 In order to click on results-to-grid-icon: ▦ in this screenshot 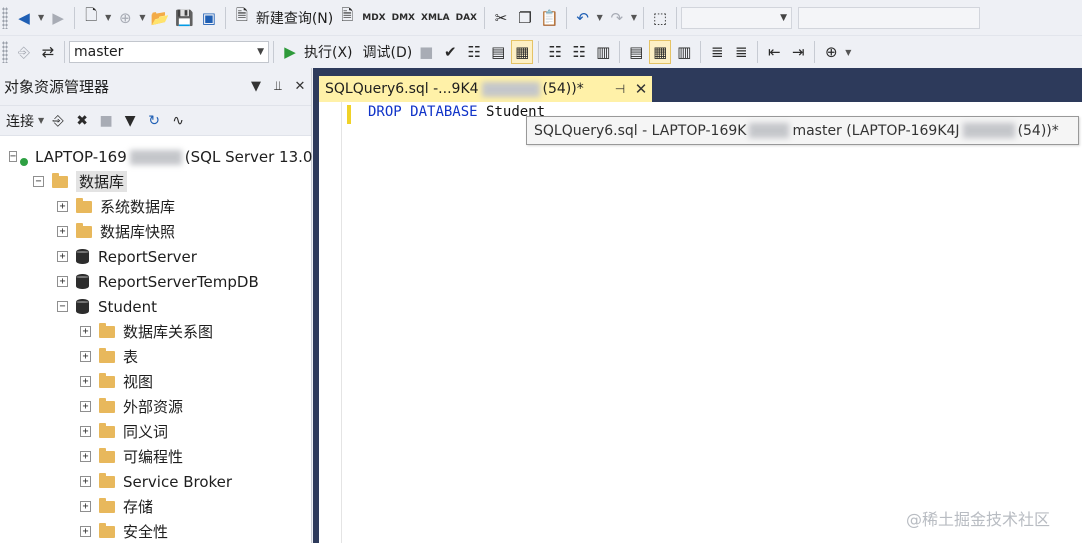, I will do `click(660, 52)`.